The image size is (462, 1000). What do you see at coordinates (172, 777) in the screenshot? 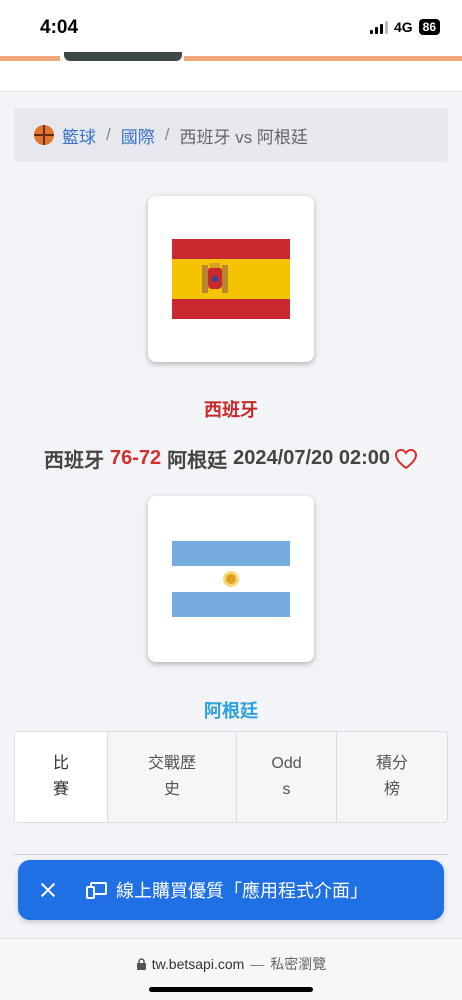
I see `tab-head-to-head: 交戰歷 史` at bounding box center [172, 777].